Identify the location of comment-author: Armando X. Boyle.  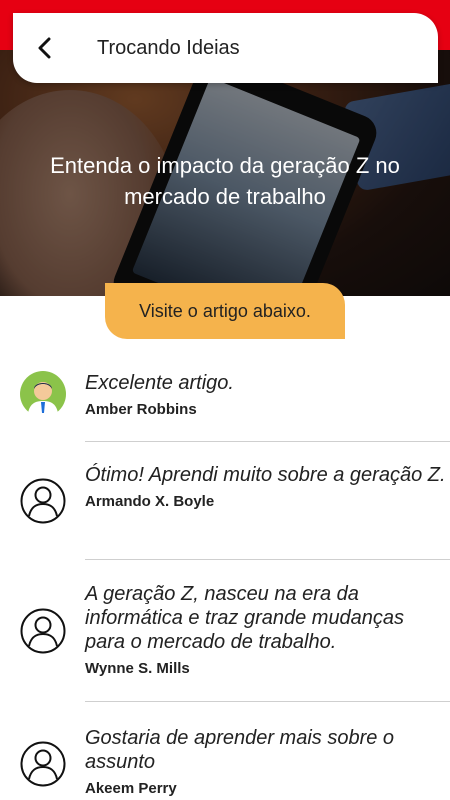
(150, 501).